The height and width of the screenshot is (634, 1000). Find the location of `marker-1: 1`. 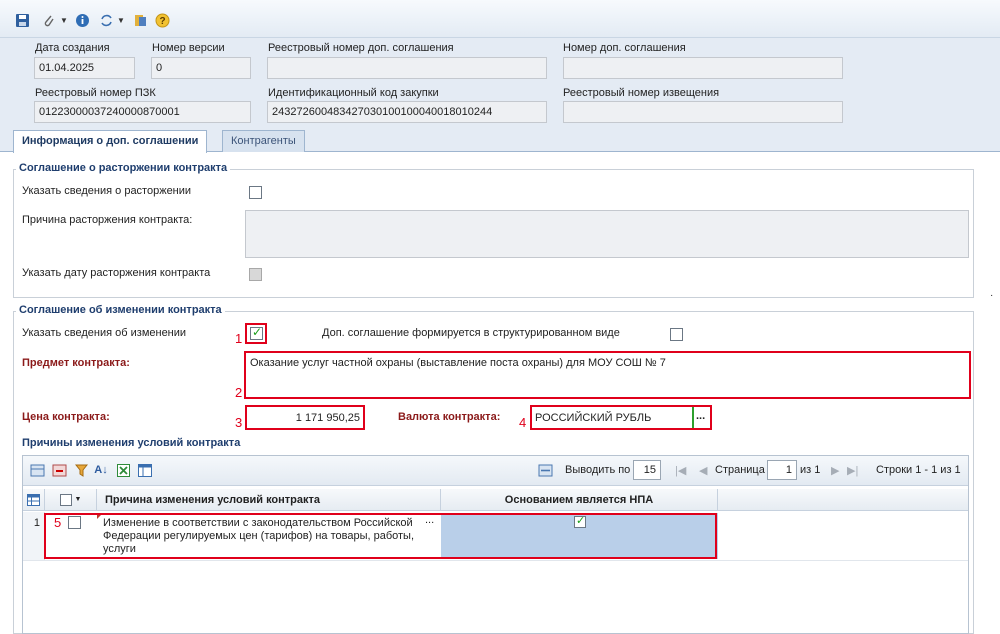

marker-1: 1 is located at coordinates (239, 338).